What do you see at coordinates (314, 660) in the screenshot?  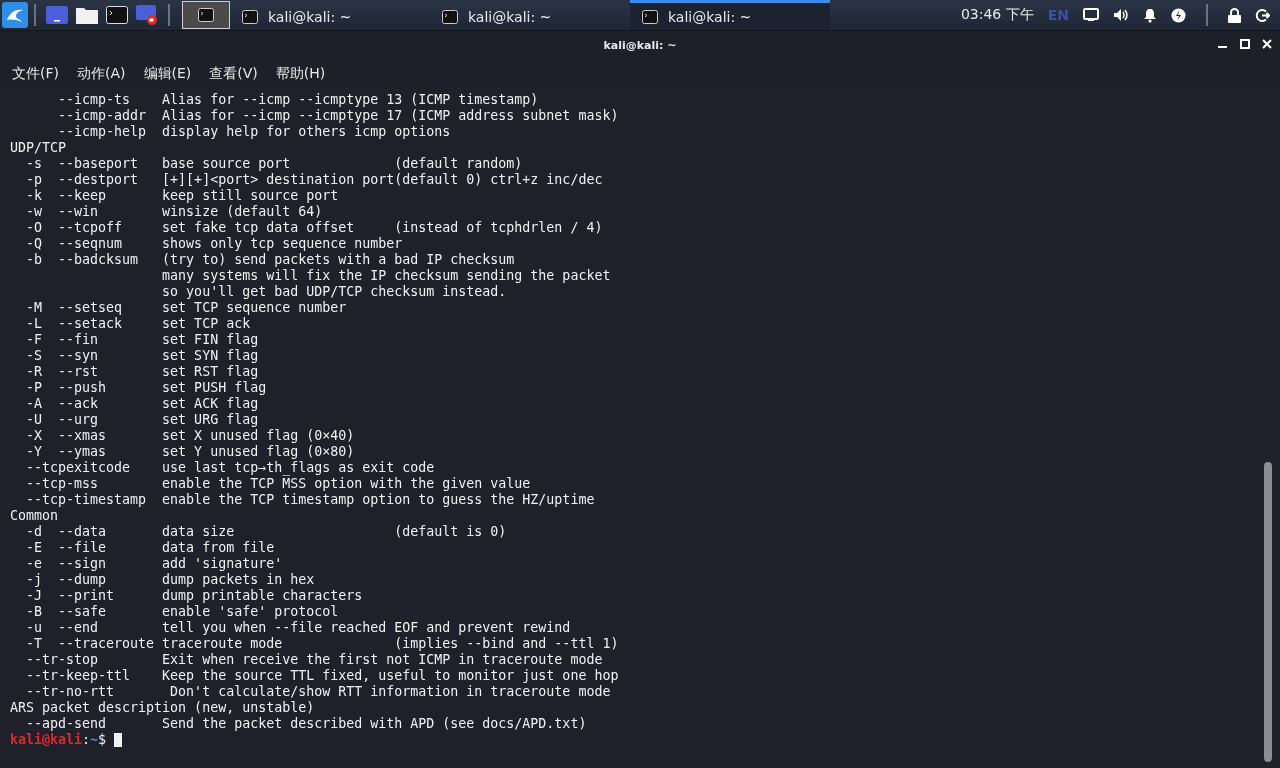 I see `terminal-line: --tr-stop Exit when receive the first not ICMP in traceroute mode` at bounding box center [314, 660].